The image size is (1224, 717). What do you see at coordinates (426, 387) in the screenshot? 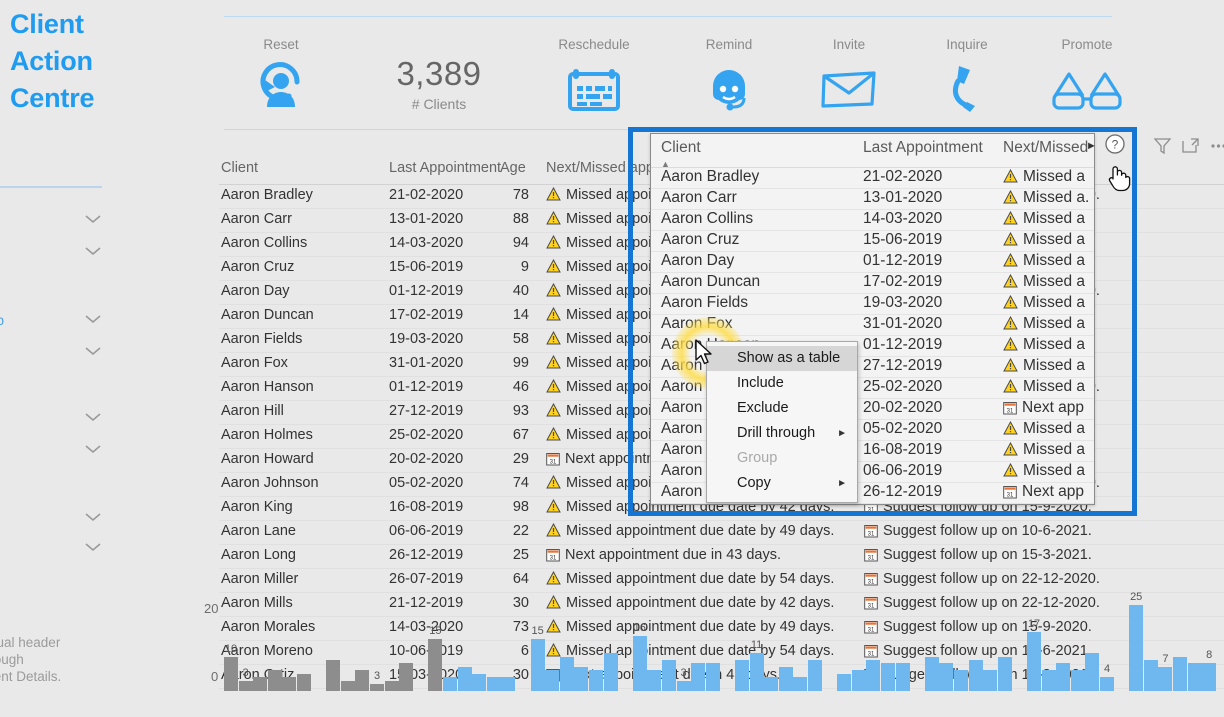
I see `cell-last-appointment: 01-12-2019` at bounding box center [426, 387].